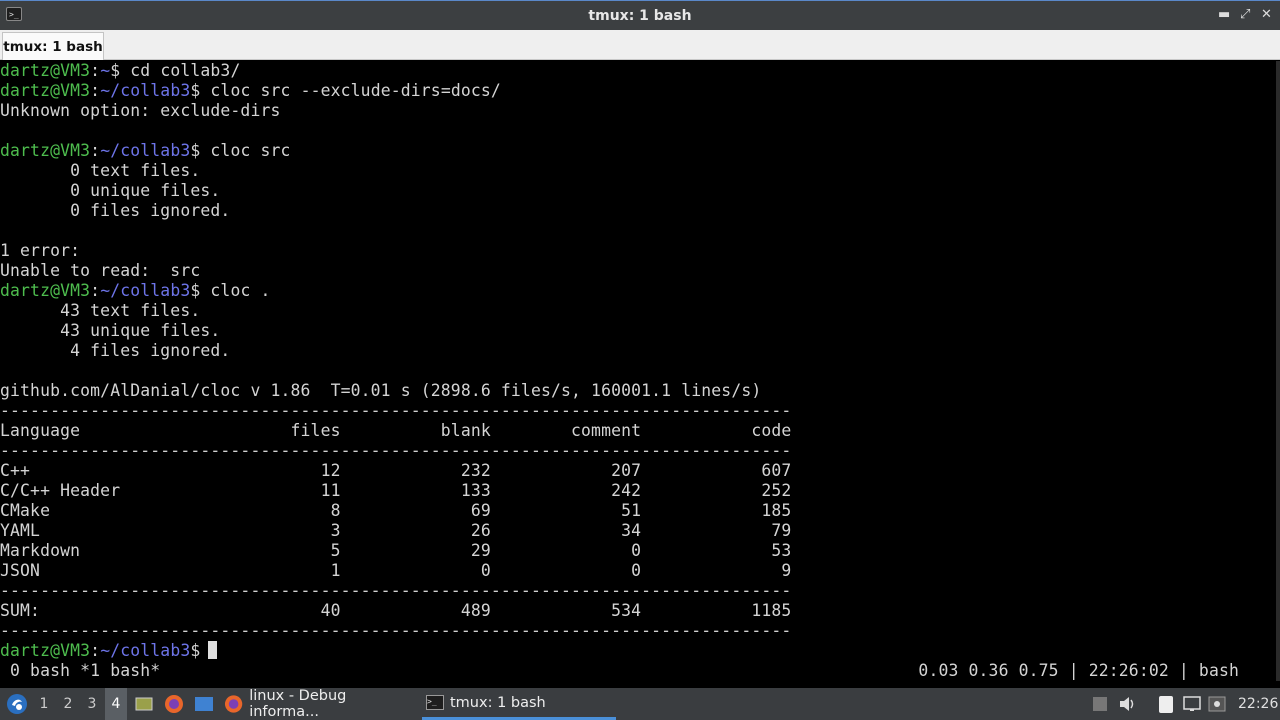 The image size is (1280, 720). I want to click on clipboard-icon, so click(1166, 704).